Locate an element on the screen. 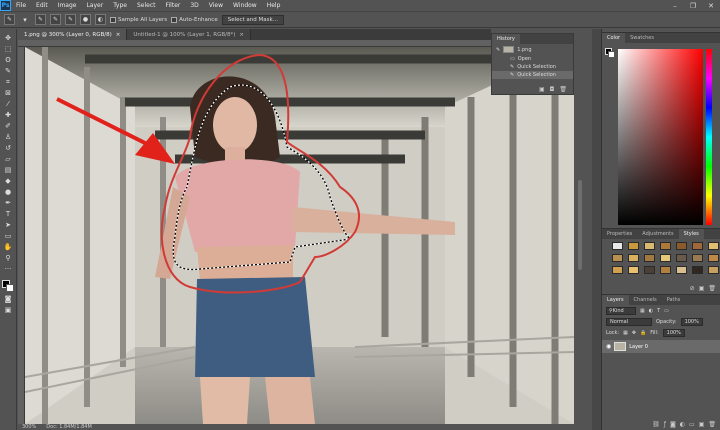  brush-size-icon: ● is located at coordinates (85, 19).